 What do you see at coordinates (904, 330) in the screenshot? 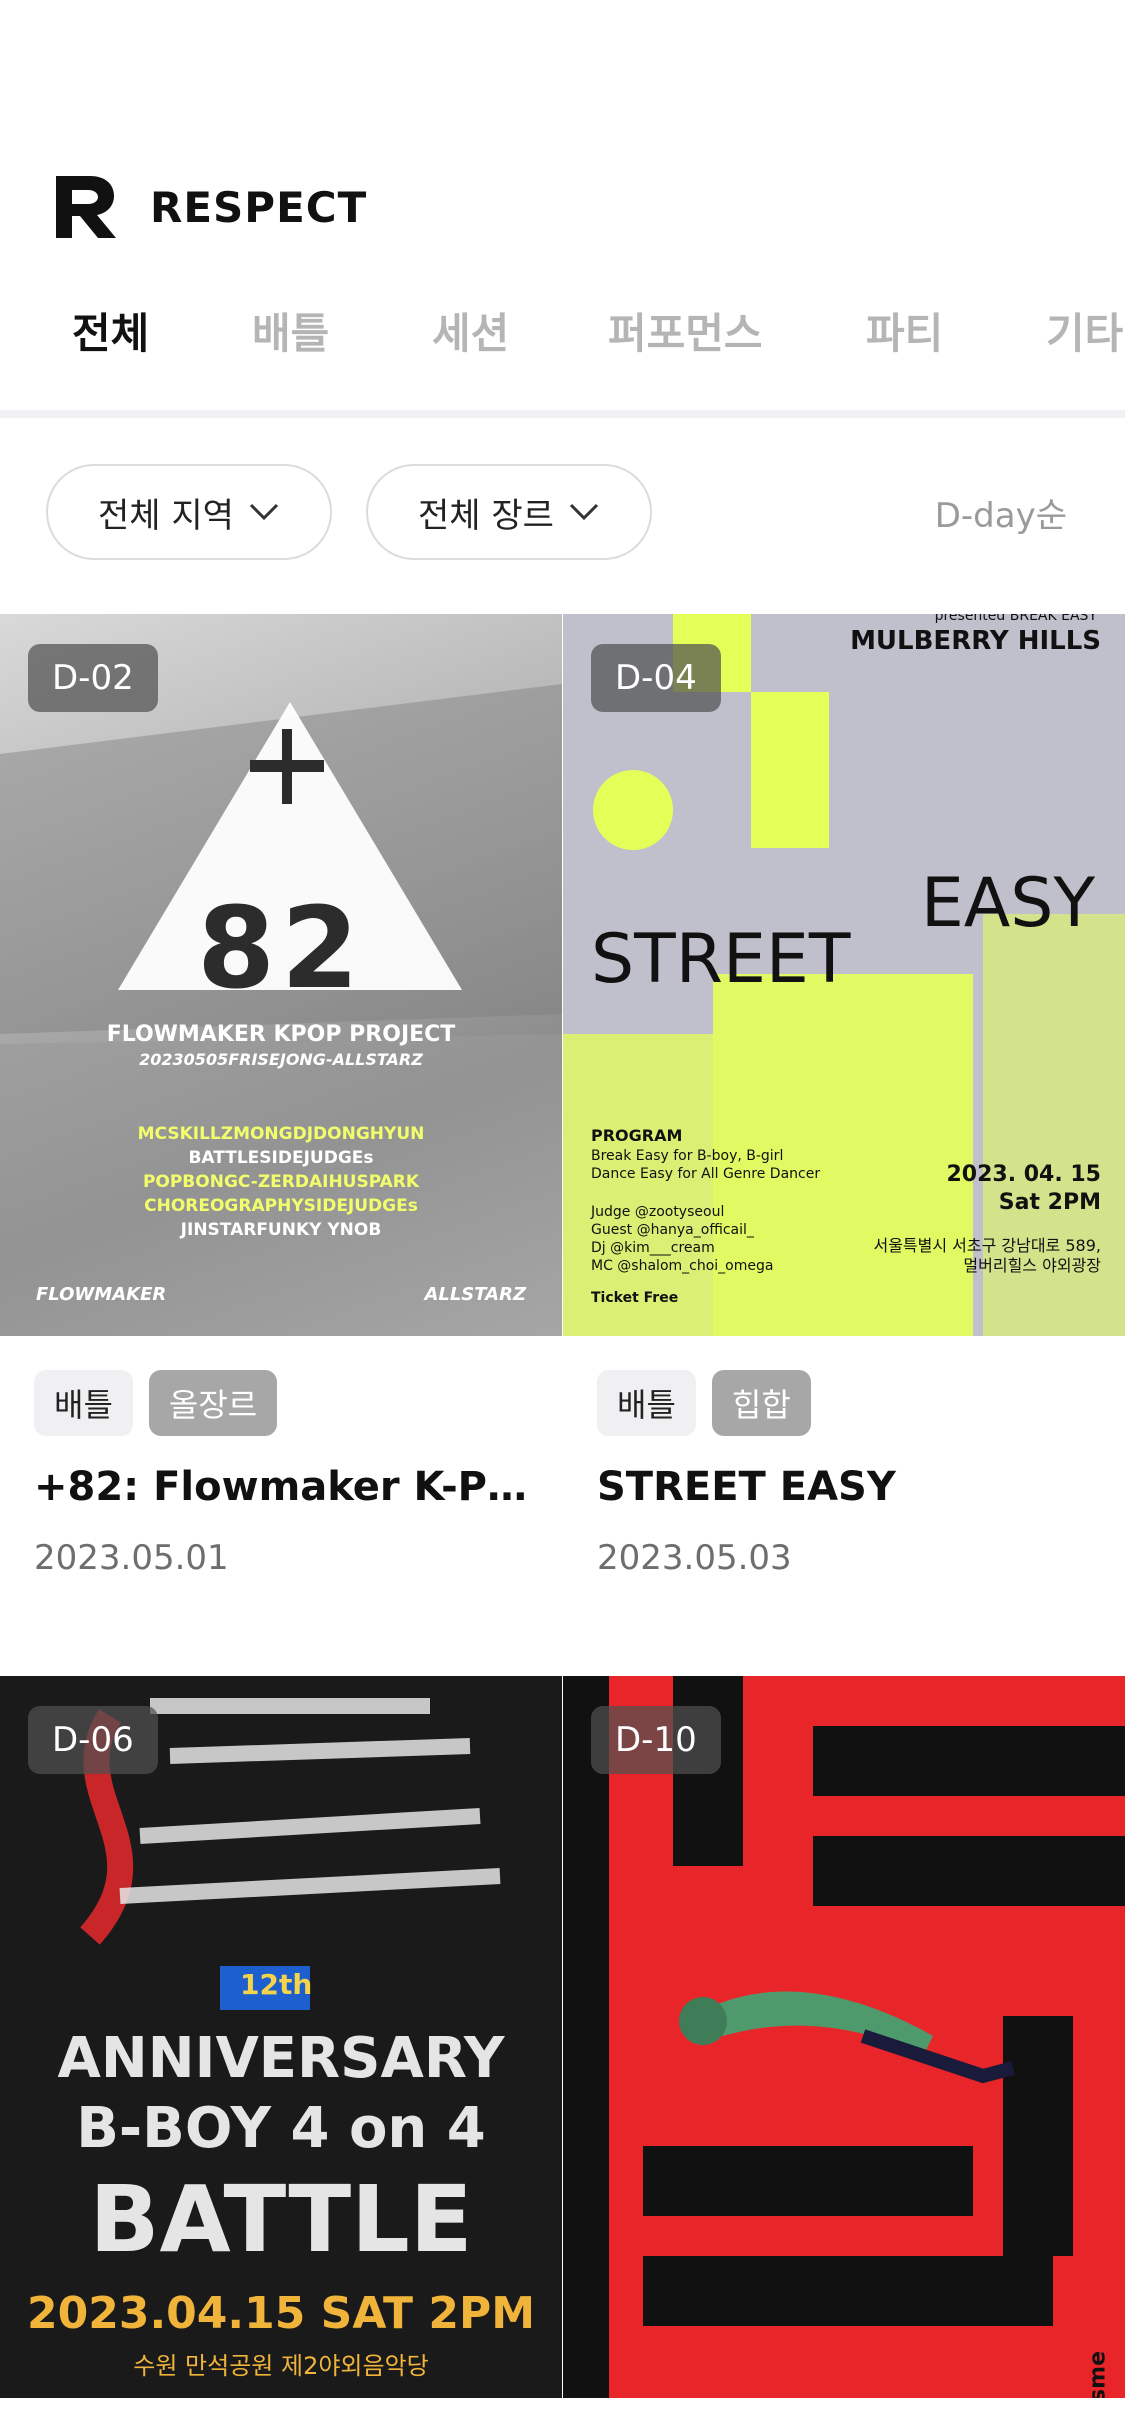
I see `tab-party: 파티` at bounding box center [904, 330].